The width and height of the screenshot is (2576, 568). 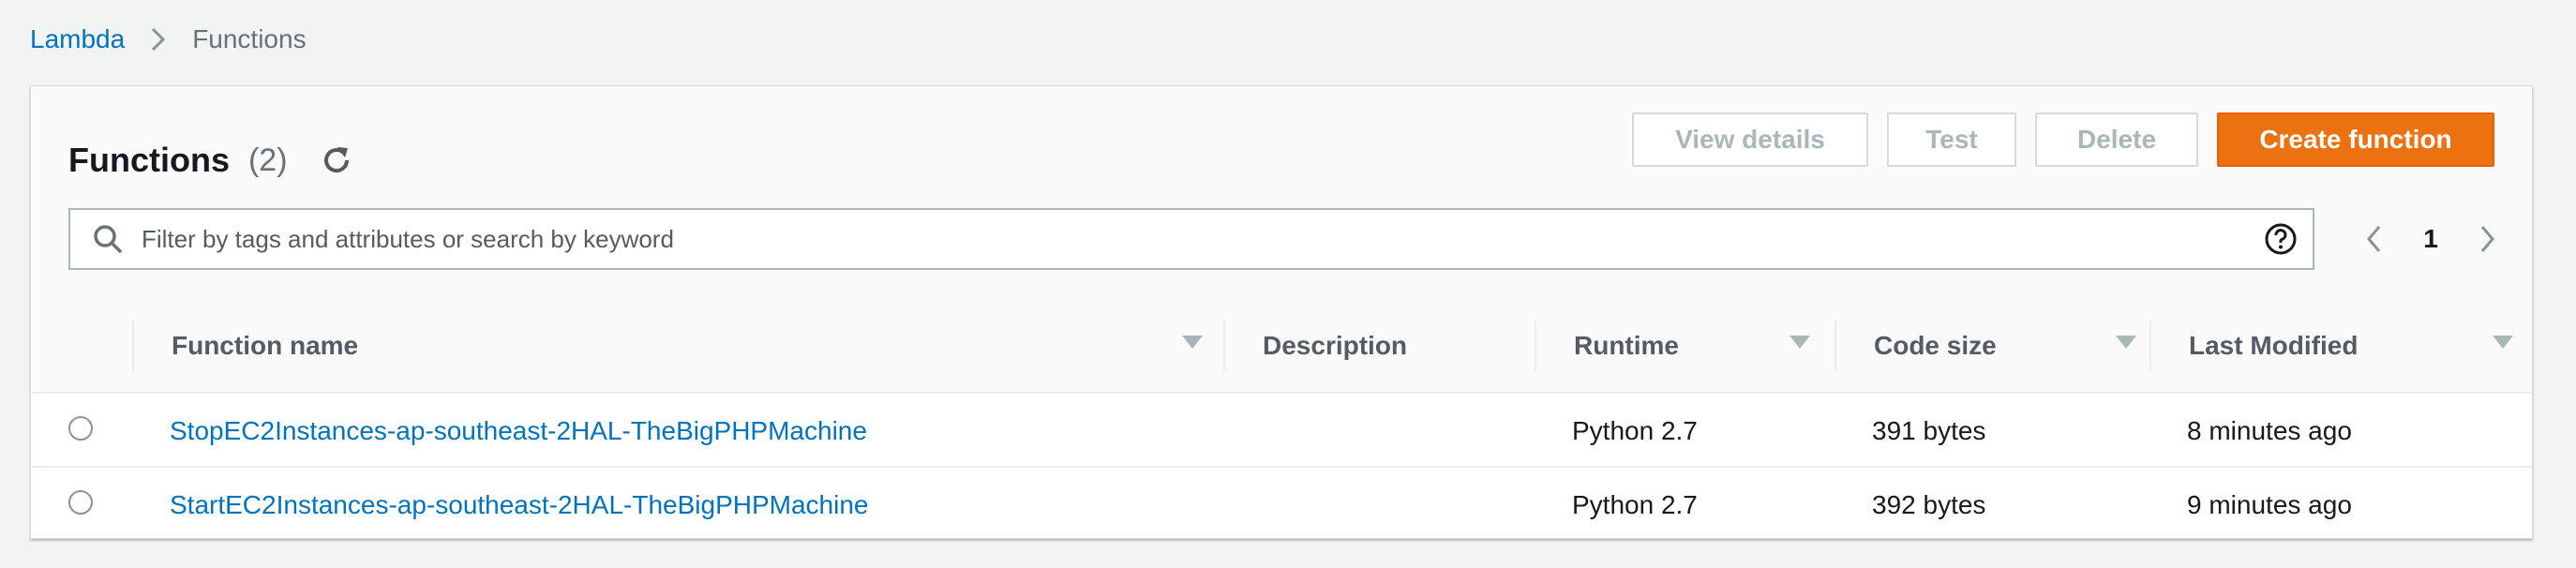 I want to click on last-modified-cell: 9 minutes ago, so click(x=2269, y=505).